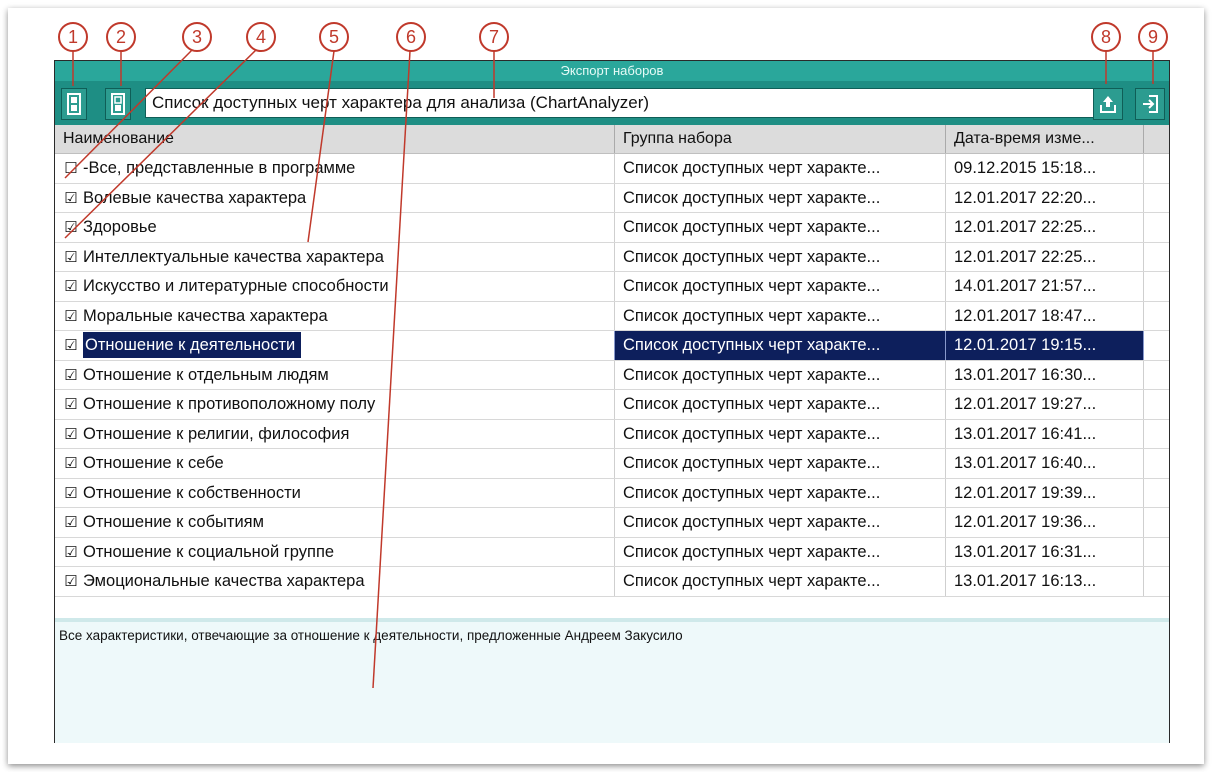  What do you see at coordinates (612, 71) in the screenshot?
I see `window-title: Экспорт наборов` at bounding box center [612, 71].